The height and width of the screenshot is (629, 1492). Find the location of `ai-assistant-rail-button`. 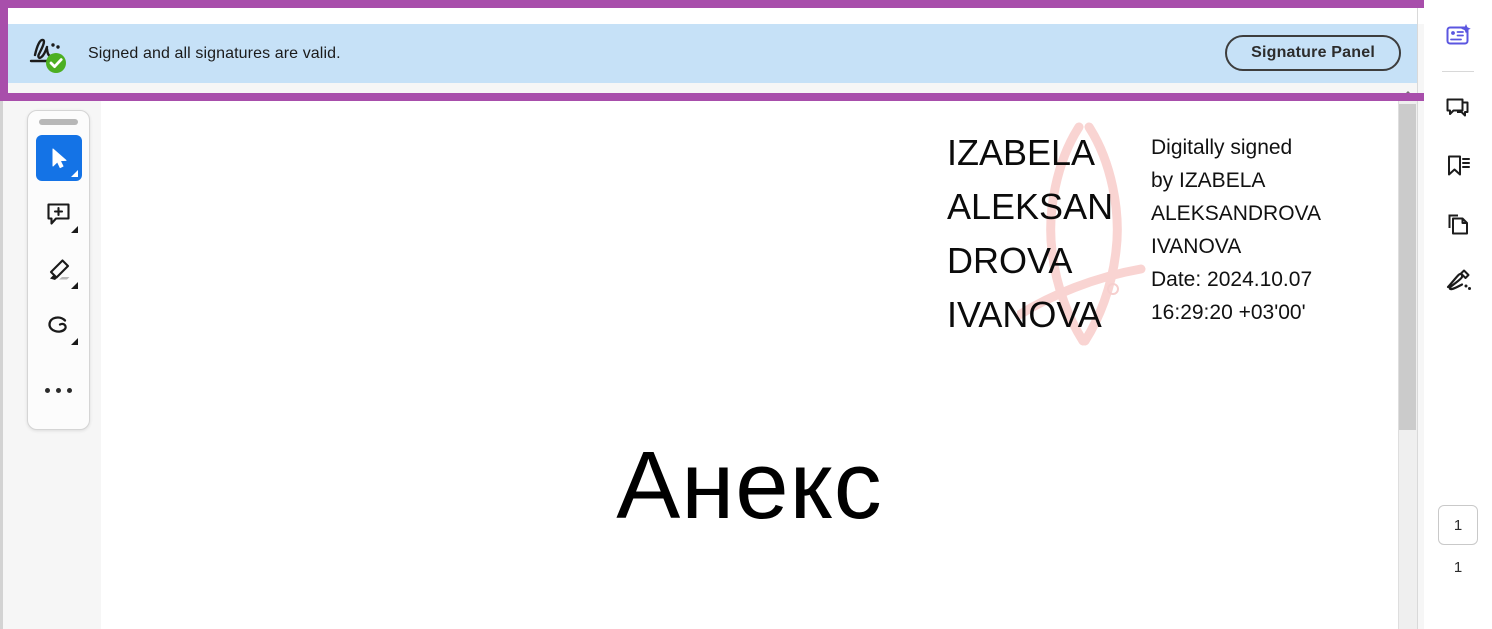

ai-assistant-rail-button is located at coordinates (1458, 36).